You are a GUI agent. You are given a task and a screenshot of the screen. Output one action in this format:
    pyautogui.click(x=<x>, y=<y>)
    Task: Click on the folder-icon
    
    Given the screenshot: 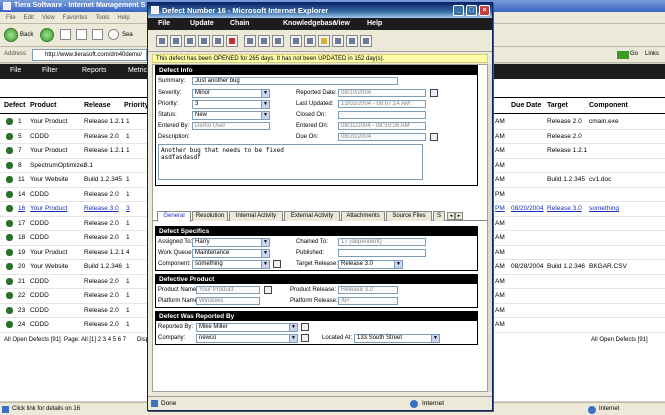 What is the action you would take?
    pyautogui.click(x=324, y=41)
    